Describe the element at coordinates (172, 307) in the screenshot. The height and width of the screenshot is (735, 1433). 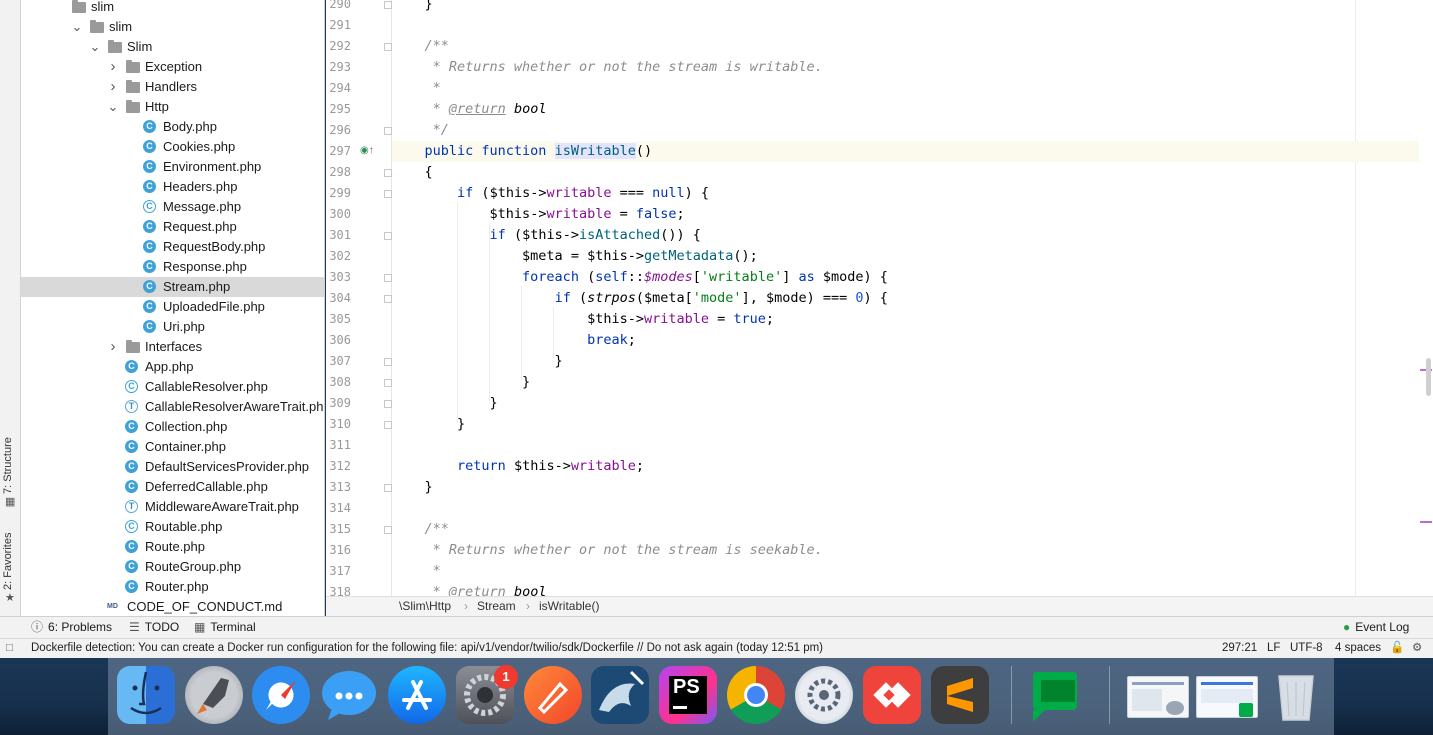
I see `tree-file-row: C UploadedFile.php` at that location.